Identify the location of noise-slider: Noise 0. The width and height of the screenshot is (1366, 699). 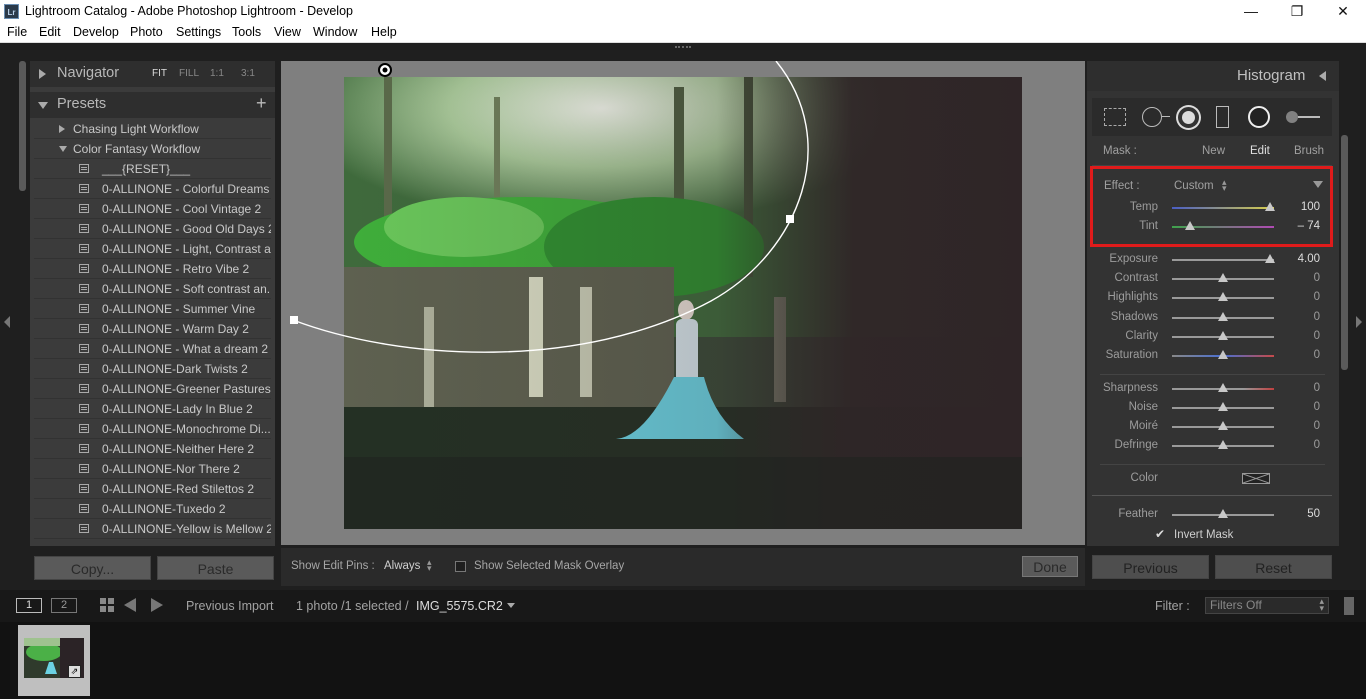
(1212, 408).